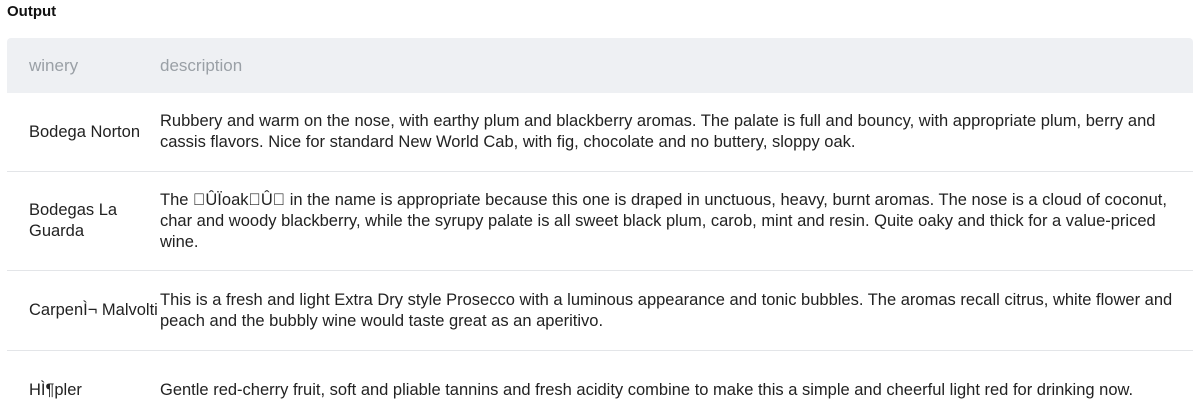 The image size is (1198, 417). I want to click on winery-cell: CarpenÌ¬ Malvolti, so click(93, 310).